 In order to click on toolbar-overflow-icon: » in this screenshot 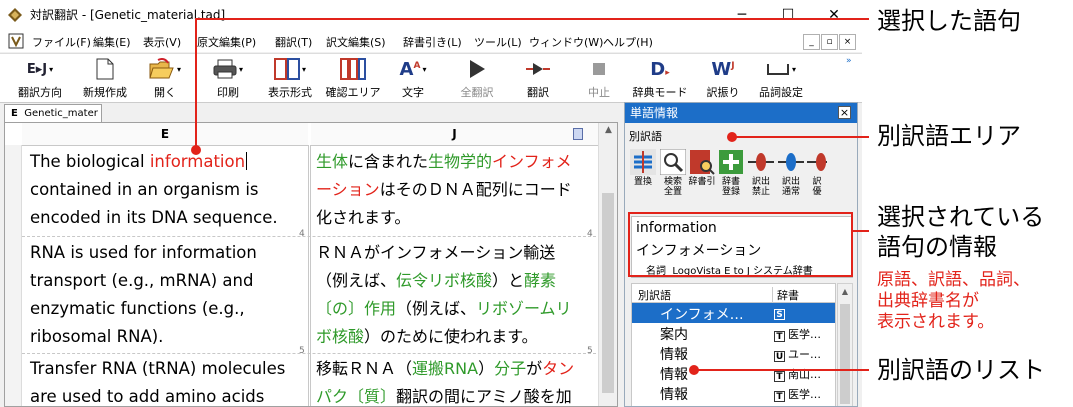, I will do `click(849, 61)`.